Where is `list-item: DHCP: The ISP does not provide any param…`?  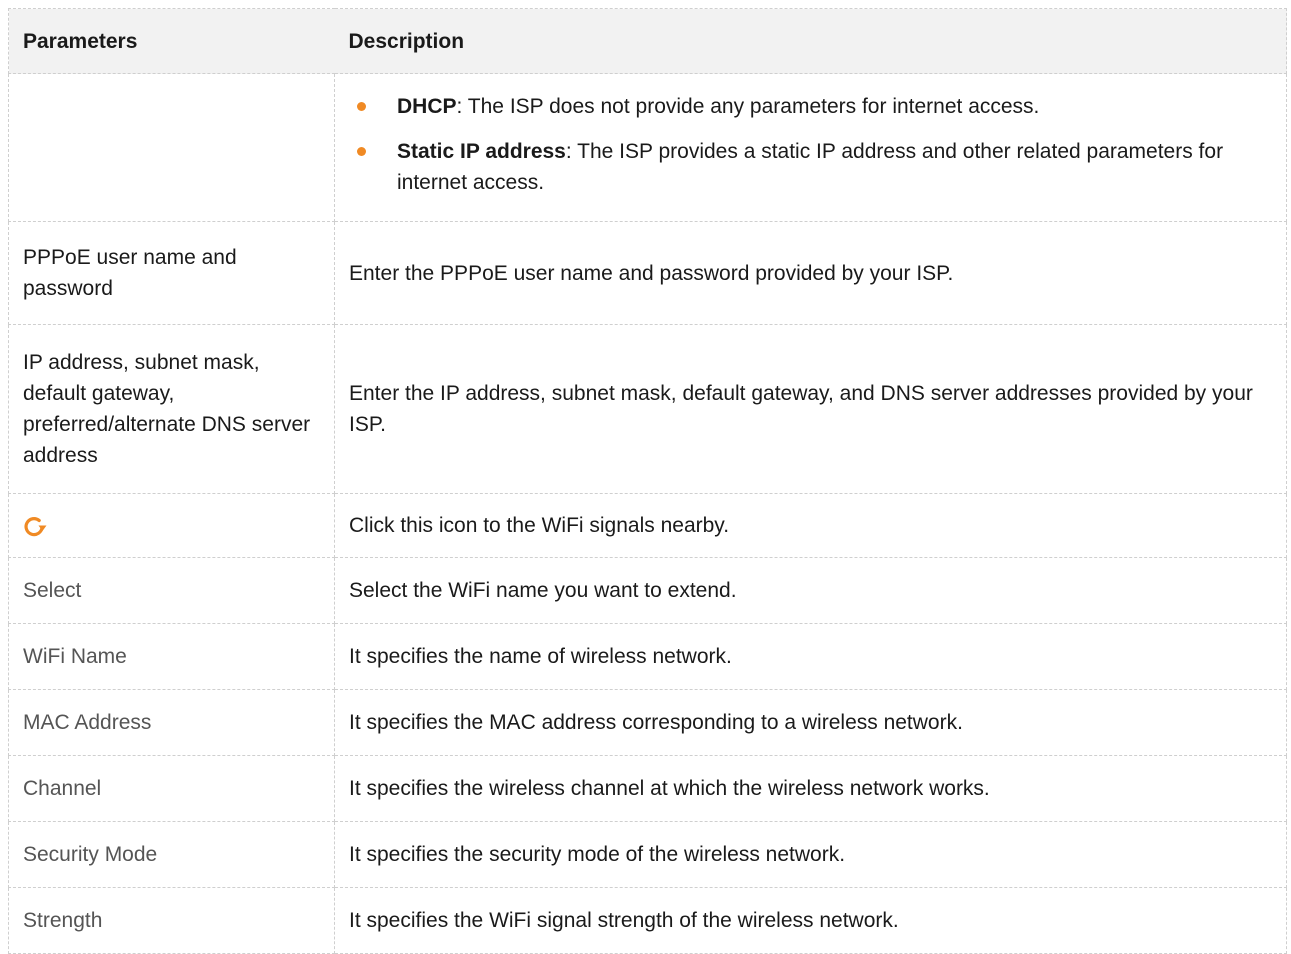
list-item: DHCP: The ISP does not provide any param… is located at coordinates (810, 106).